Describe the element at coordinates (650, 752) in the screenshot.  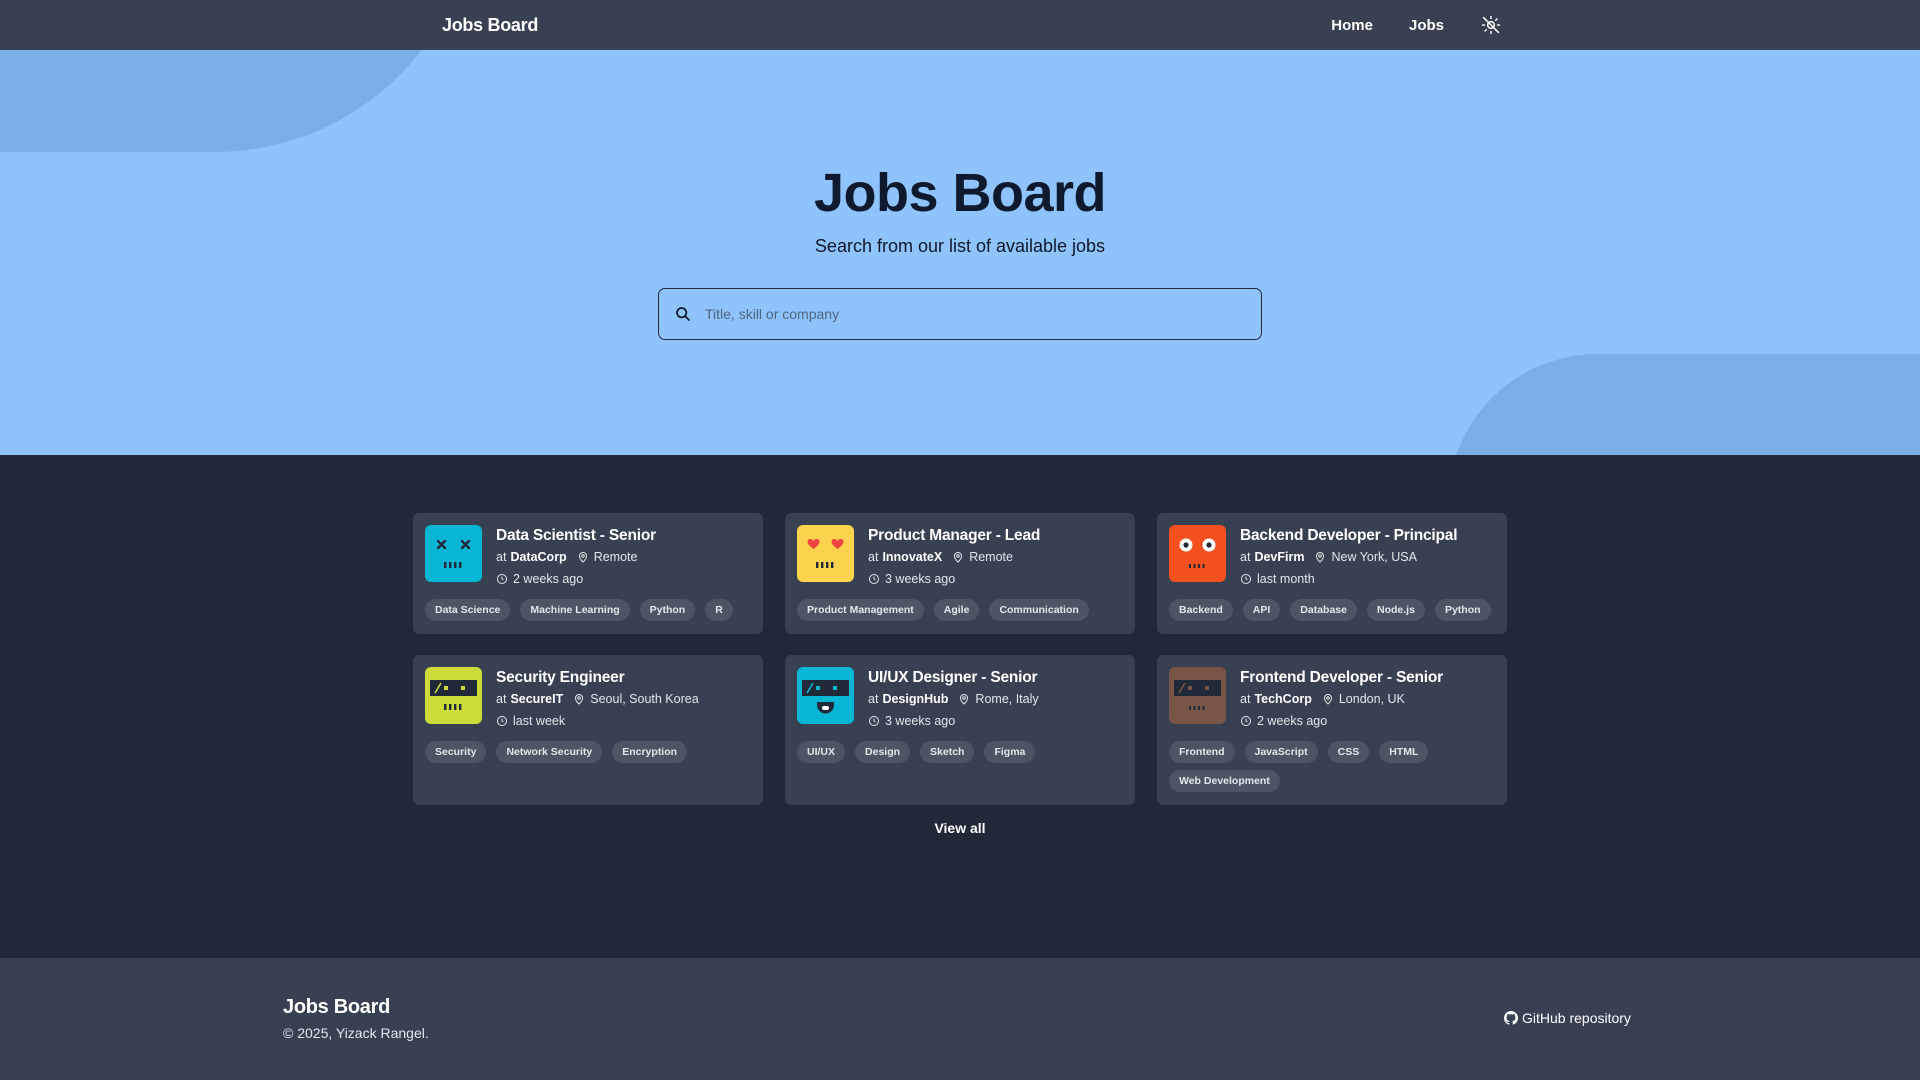
I see `job-tag: Encryption` at that location.